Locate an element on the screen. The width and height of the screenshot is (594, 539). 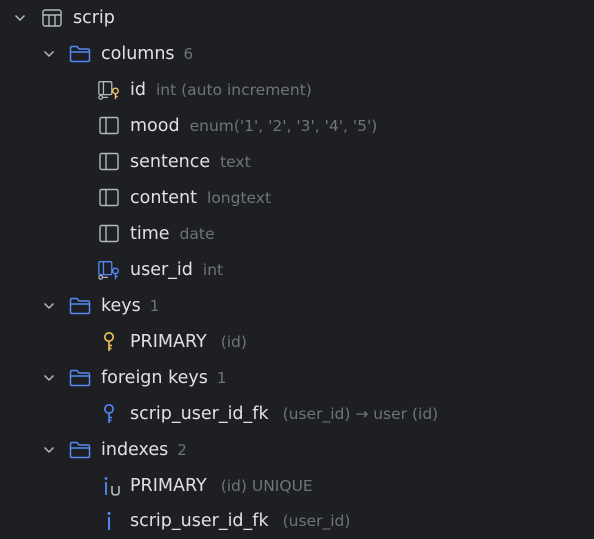
index-detail: (user_id) is located at coordinates (316, 521).